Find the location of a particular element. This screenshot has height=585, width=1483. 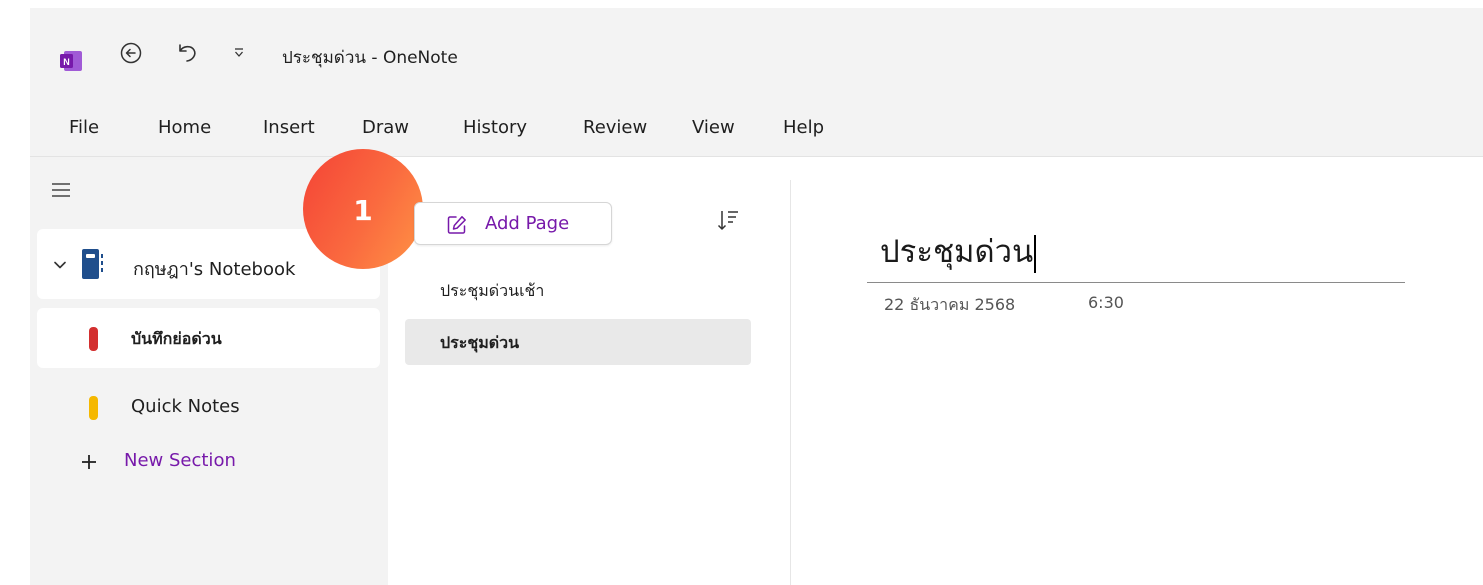

new-section-label: New Section is located at coordinates (180, 460).